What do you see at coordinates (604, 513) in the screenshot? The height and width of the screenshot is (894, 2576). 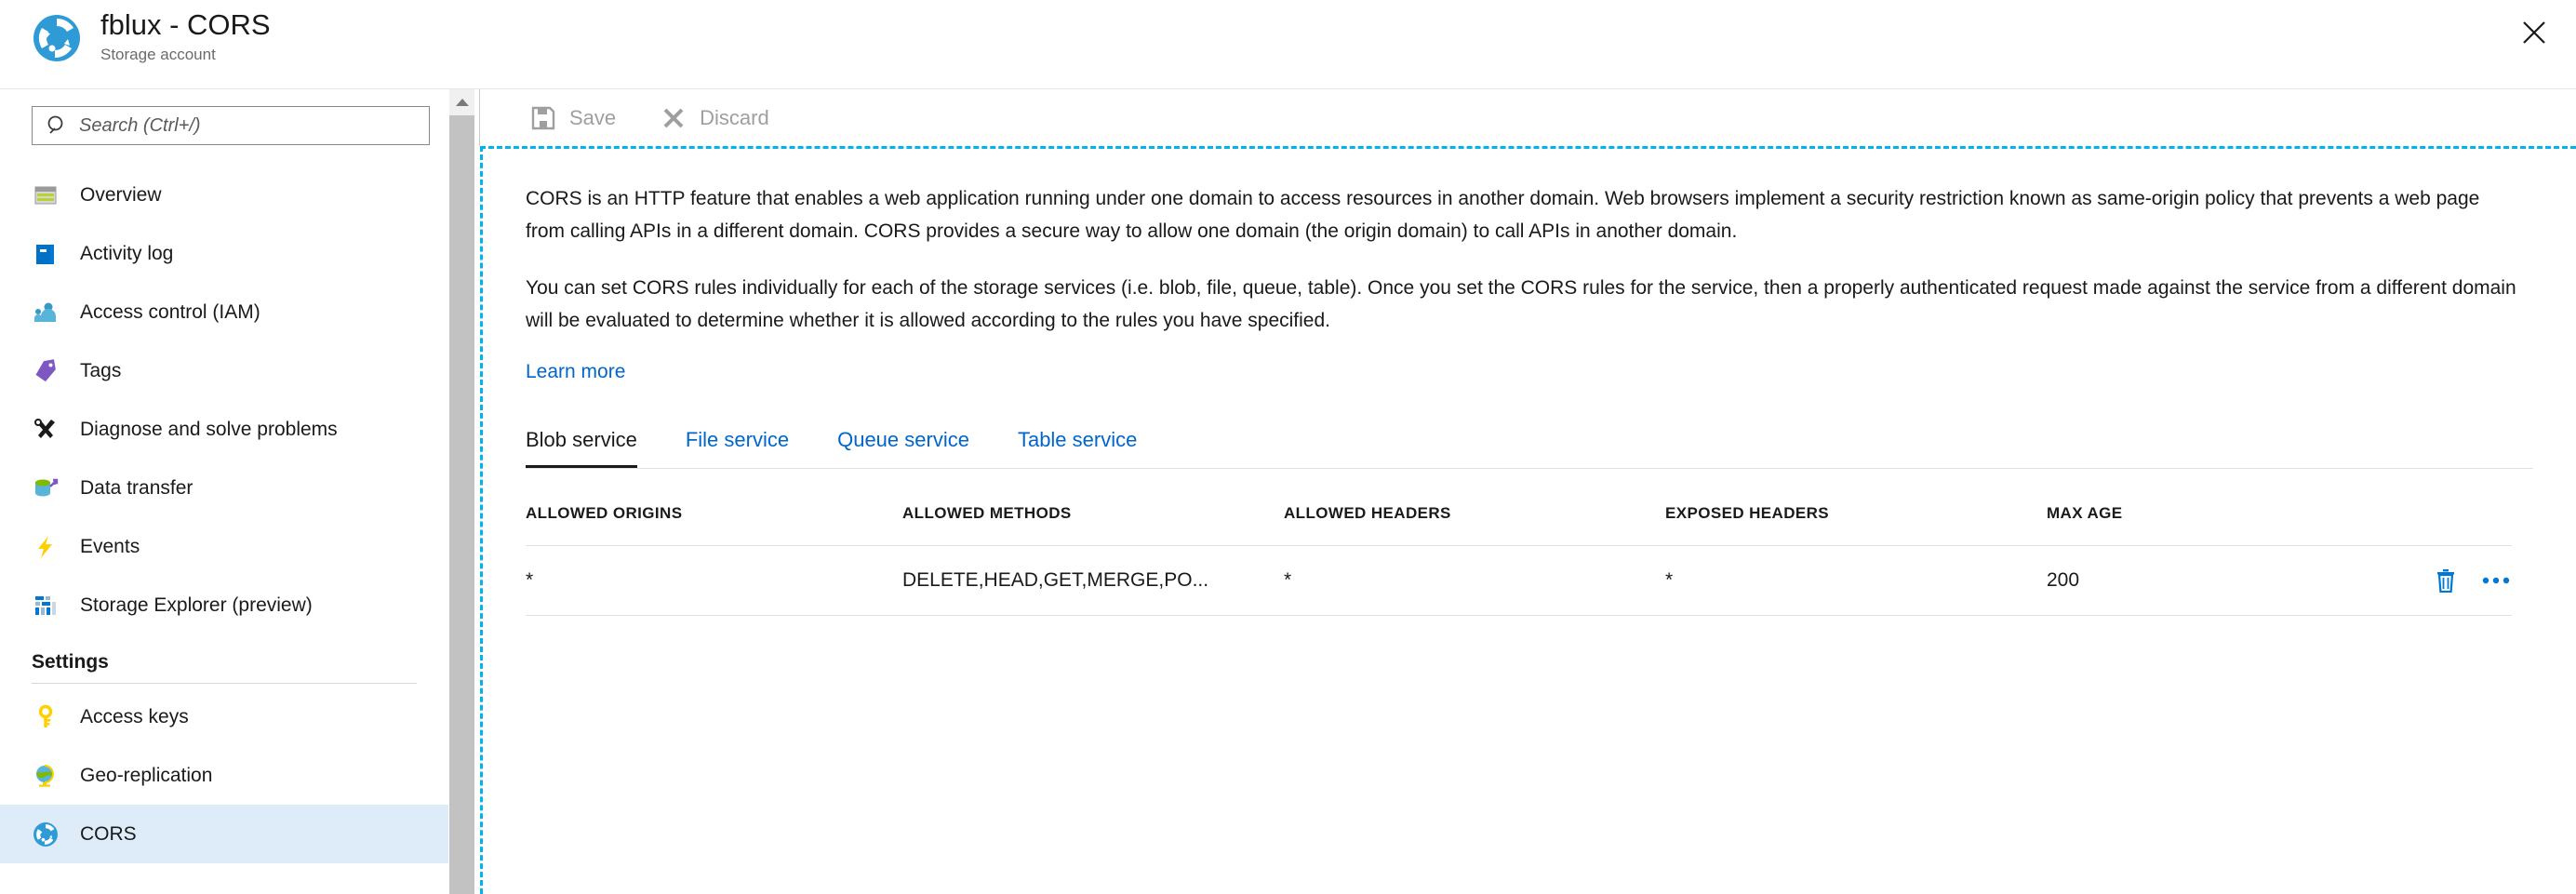 I see `column-header-allowed-origins: ALLOWED ORIGINS` at bounding box center [604, 513].